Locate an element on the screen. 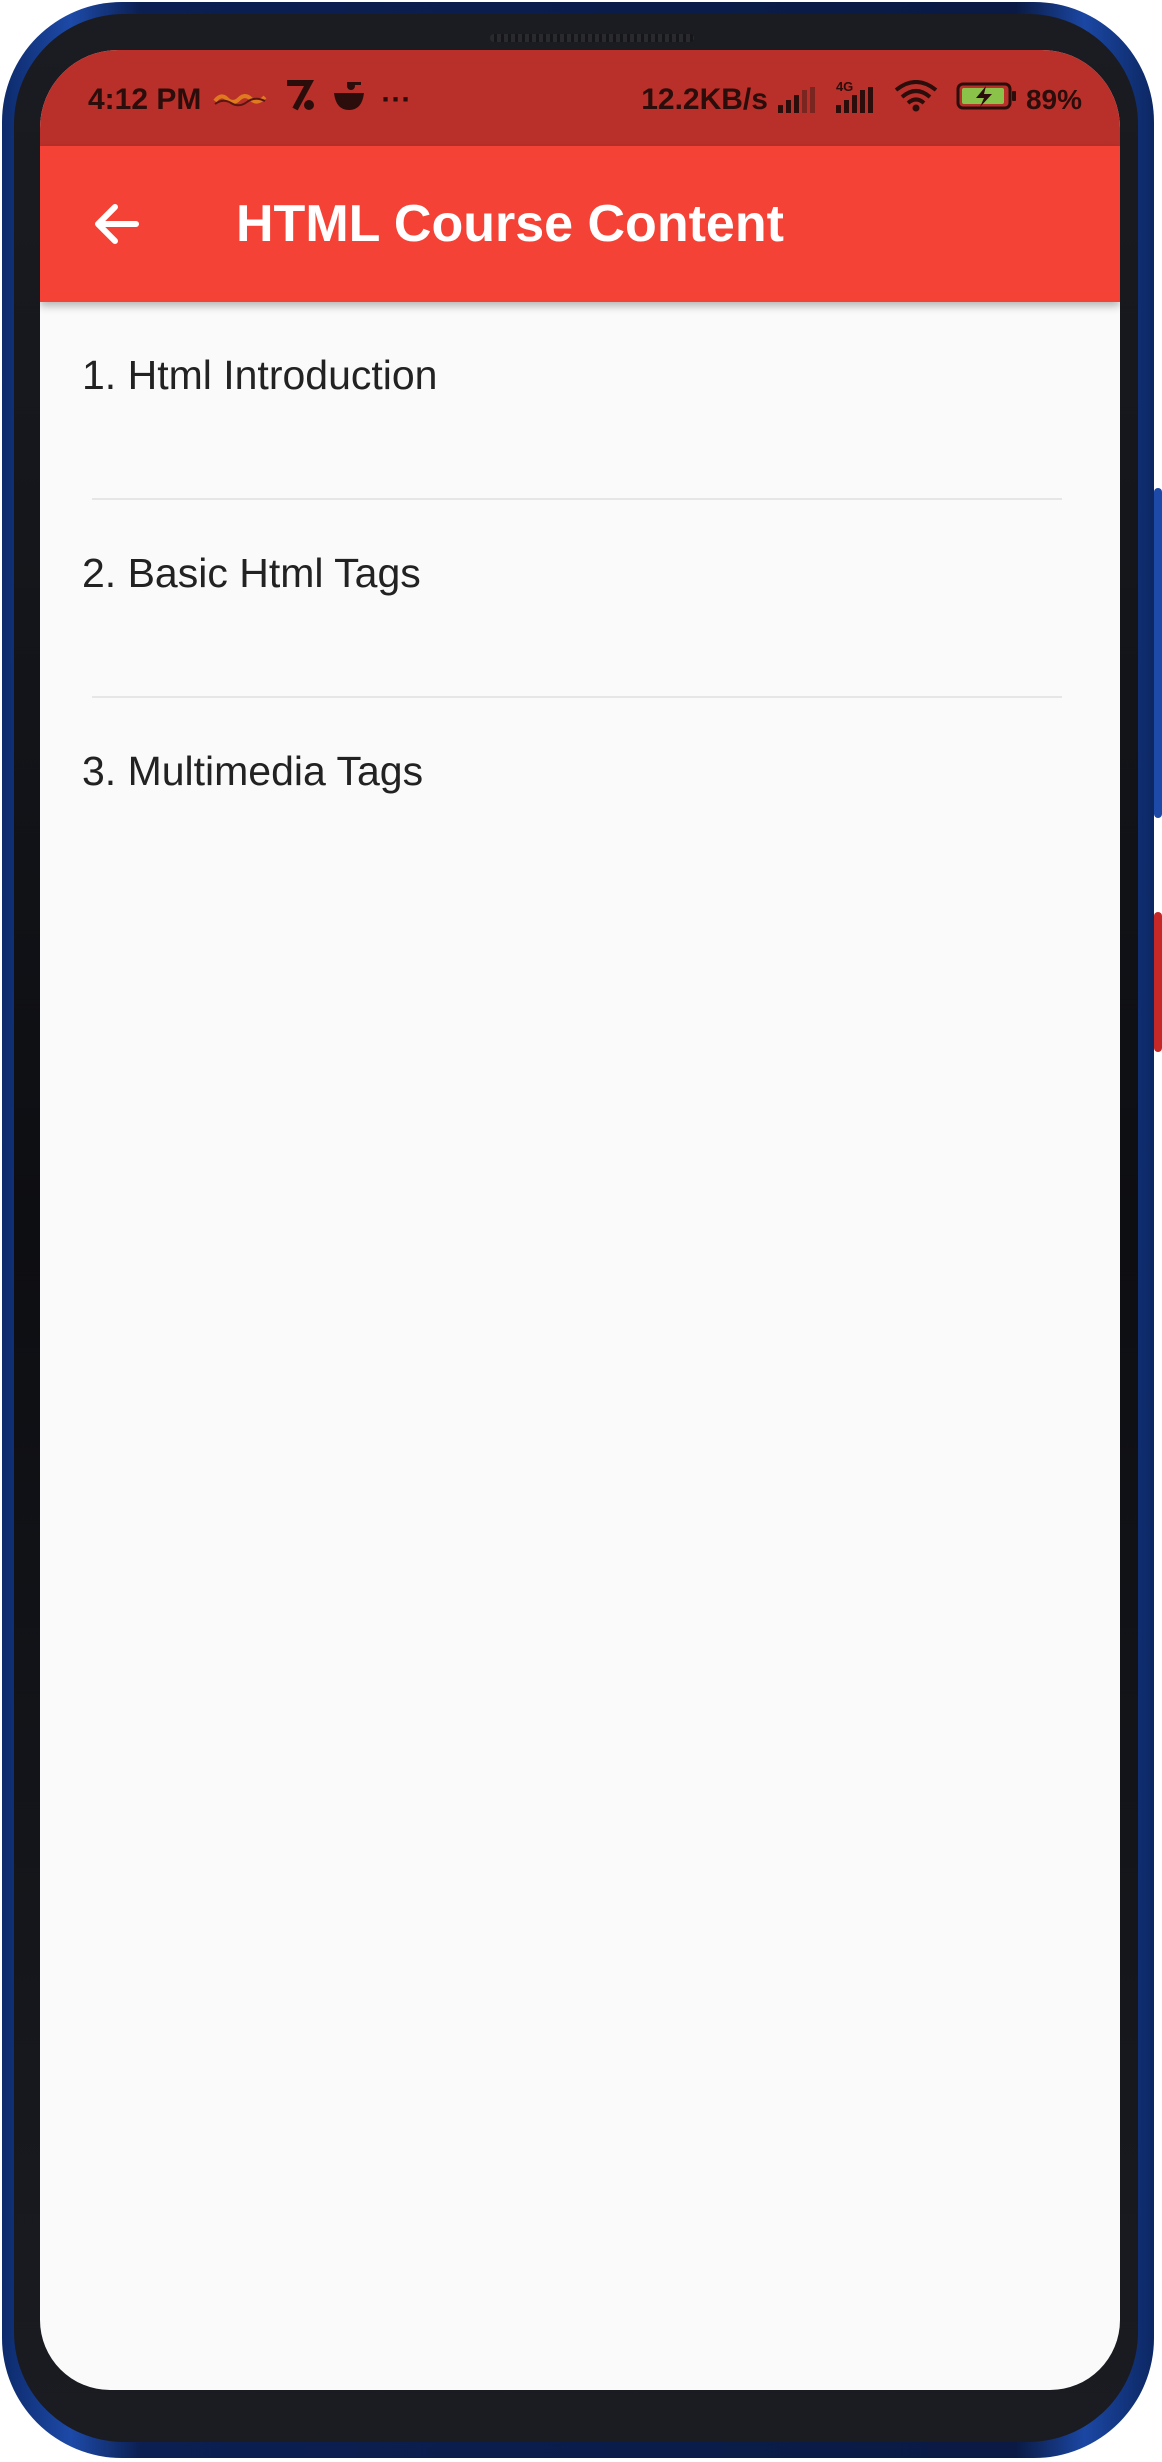 This screenshot has width=1162, height=2462. list-item-label: 3. Multimedia Tags is located at coordinates (253, 771).